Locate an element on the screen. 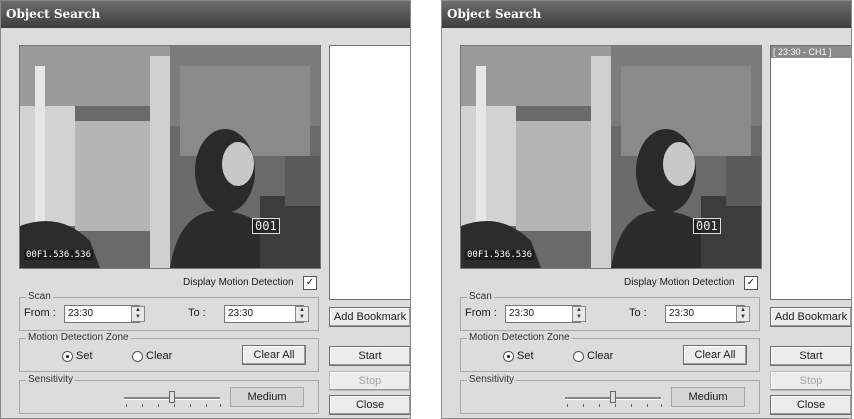 The image size is (854, 419). results-list is located at coordinates (369, 172).